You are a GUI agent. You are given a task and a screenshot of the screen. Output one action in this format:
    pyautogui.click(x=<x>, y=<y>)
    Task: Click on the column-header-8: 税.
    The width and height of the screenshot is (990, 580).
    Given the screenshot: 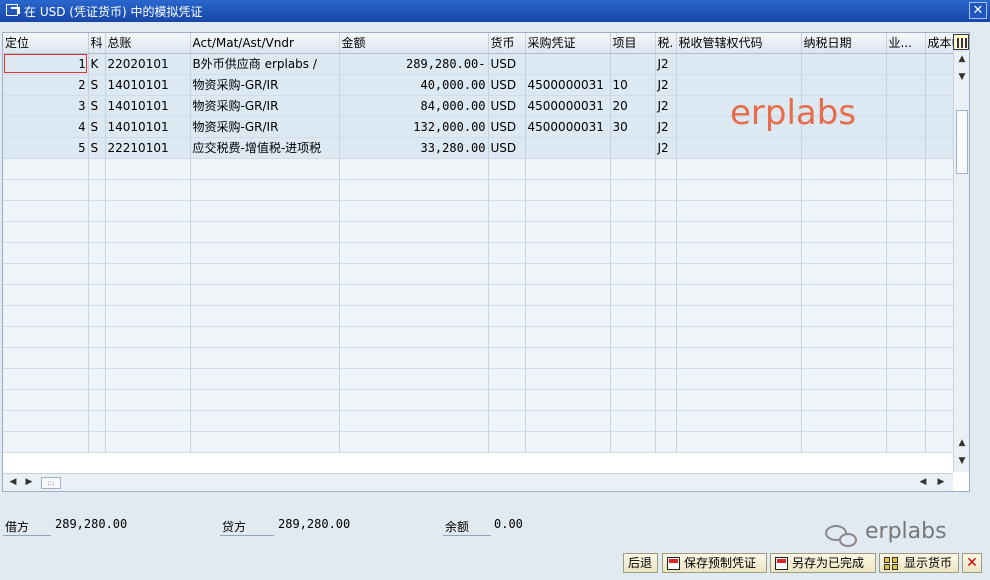 What is the action you would take?
    pyautogui.click(x=666, y=43)
    